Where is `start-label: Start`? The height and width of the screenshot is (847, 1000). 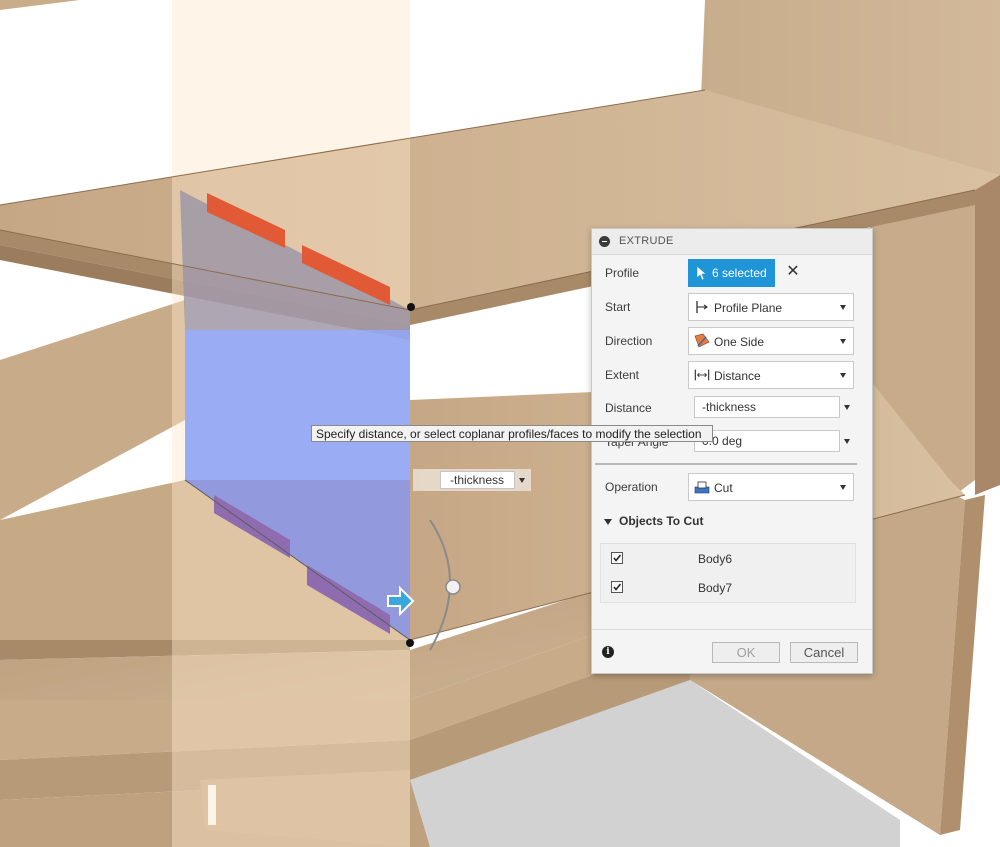
start-label: Start is located at coordinates (618, 307).